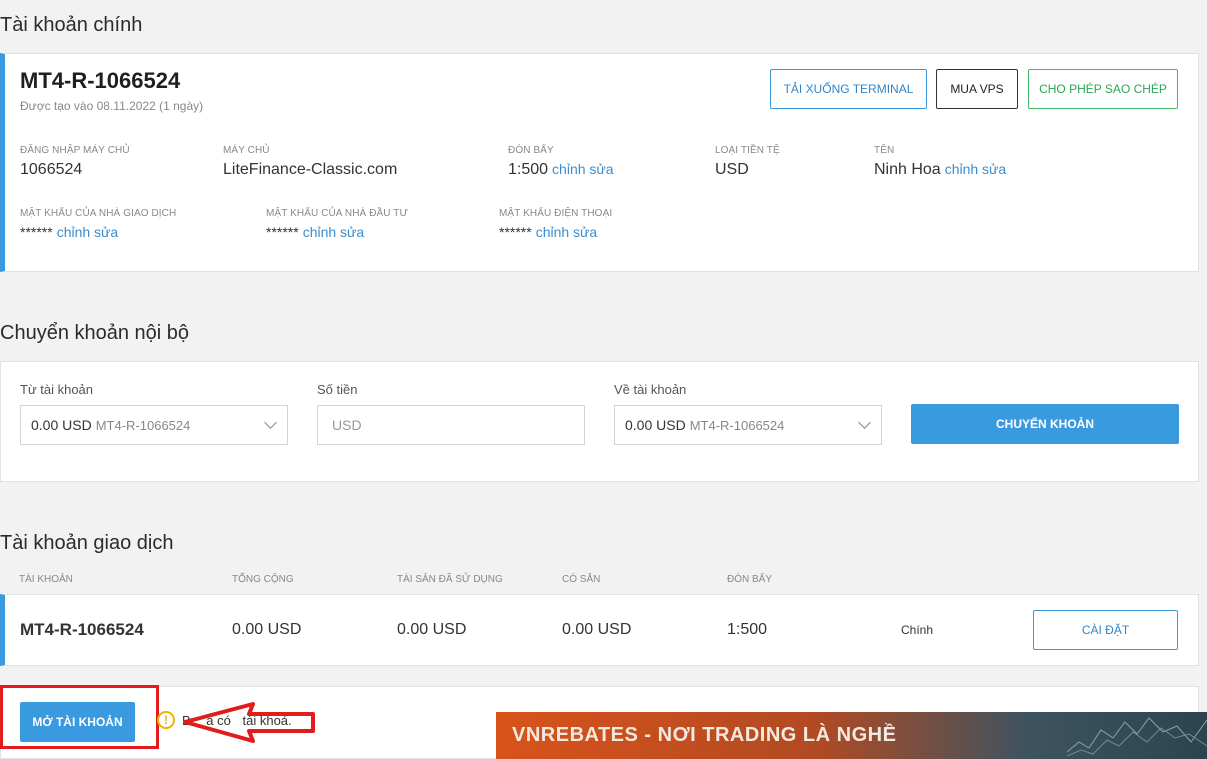 The image size is (1207, 759). Describe the element at coordinates (75, 150) in the screenshot. I see `server-login-label: ĐĂNG NHẬP MÁY CHỦ` at that location.